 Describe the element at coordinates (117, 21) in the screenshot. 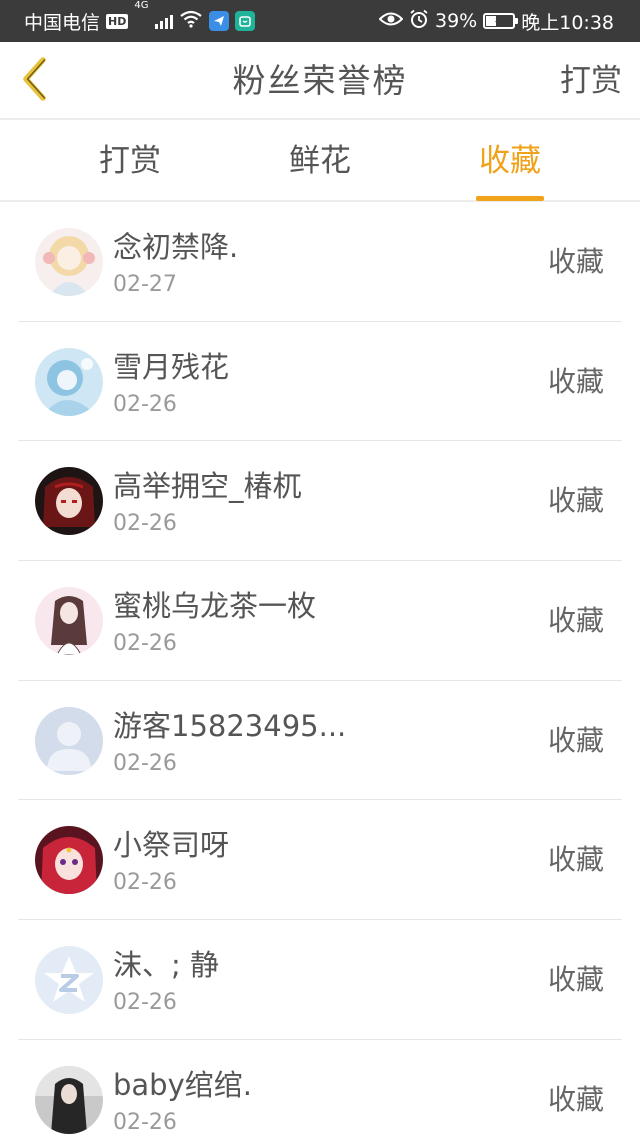

I see `hd-icon: HD` at that location.